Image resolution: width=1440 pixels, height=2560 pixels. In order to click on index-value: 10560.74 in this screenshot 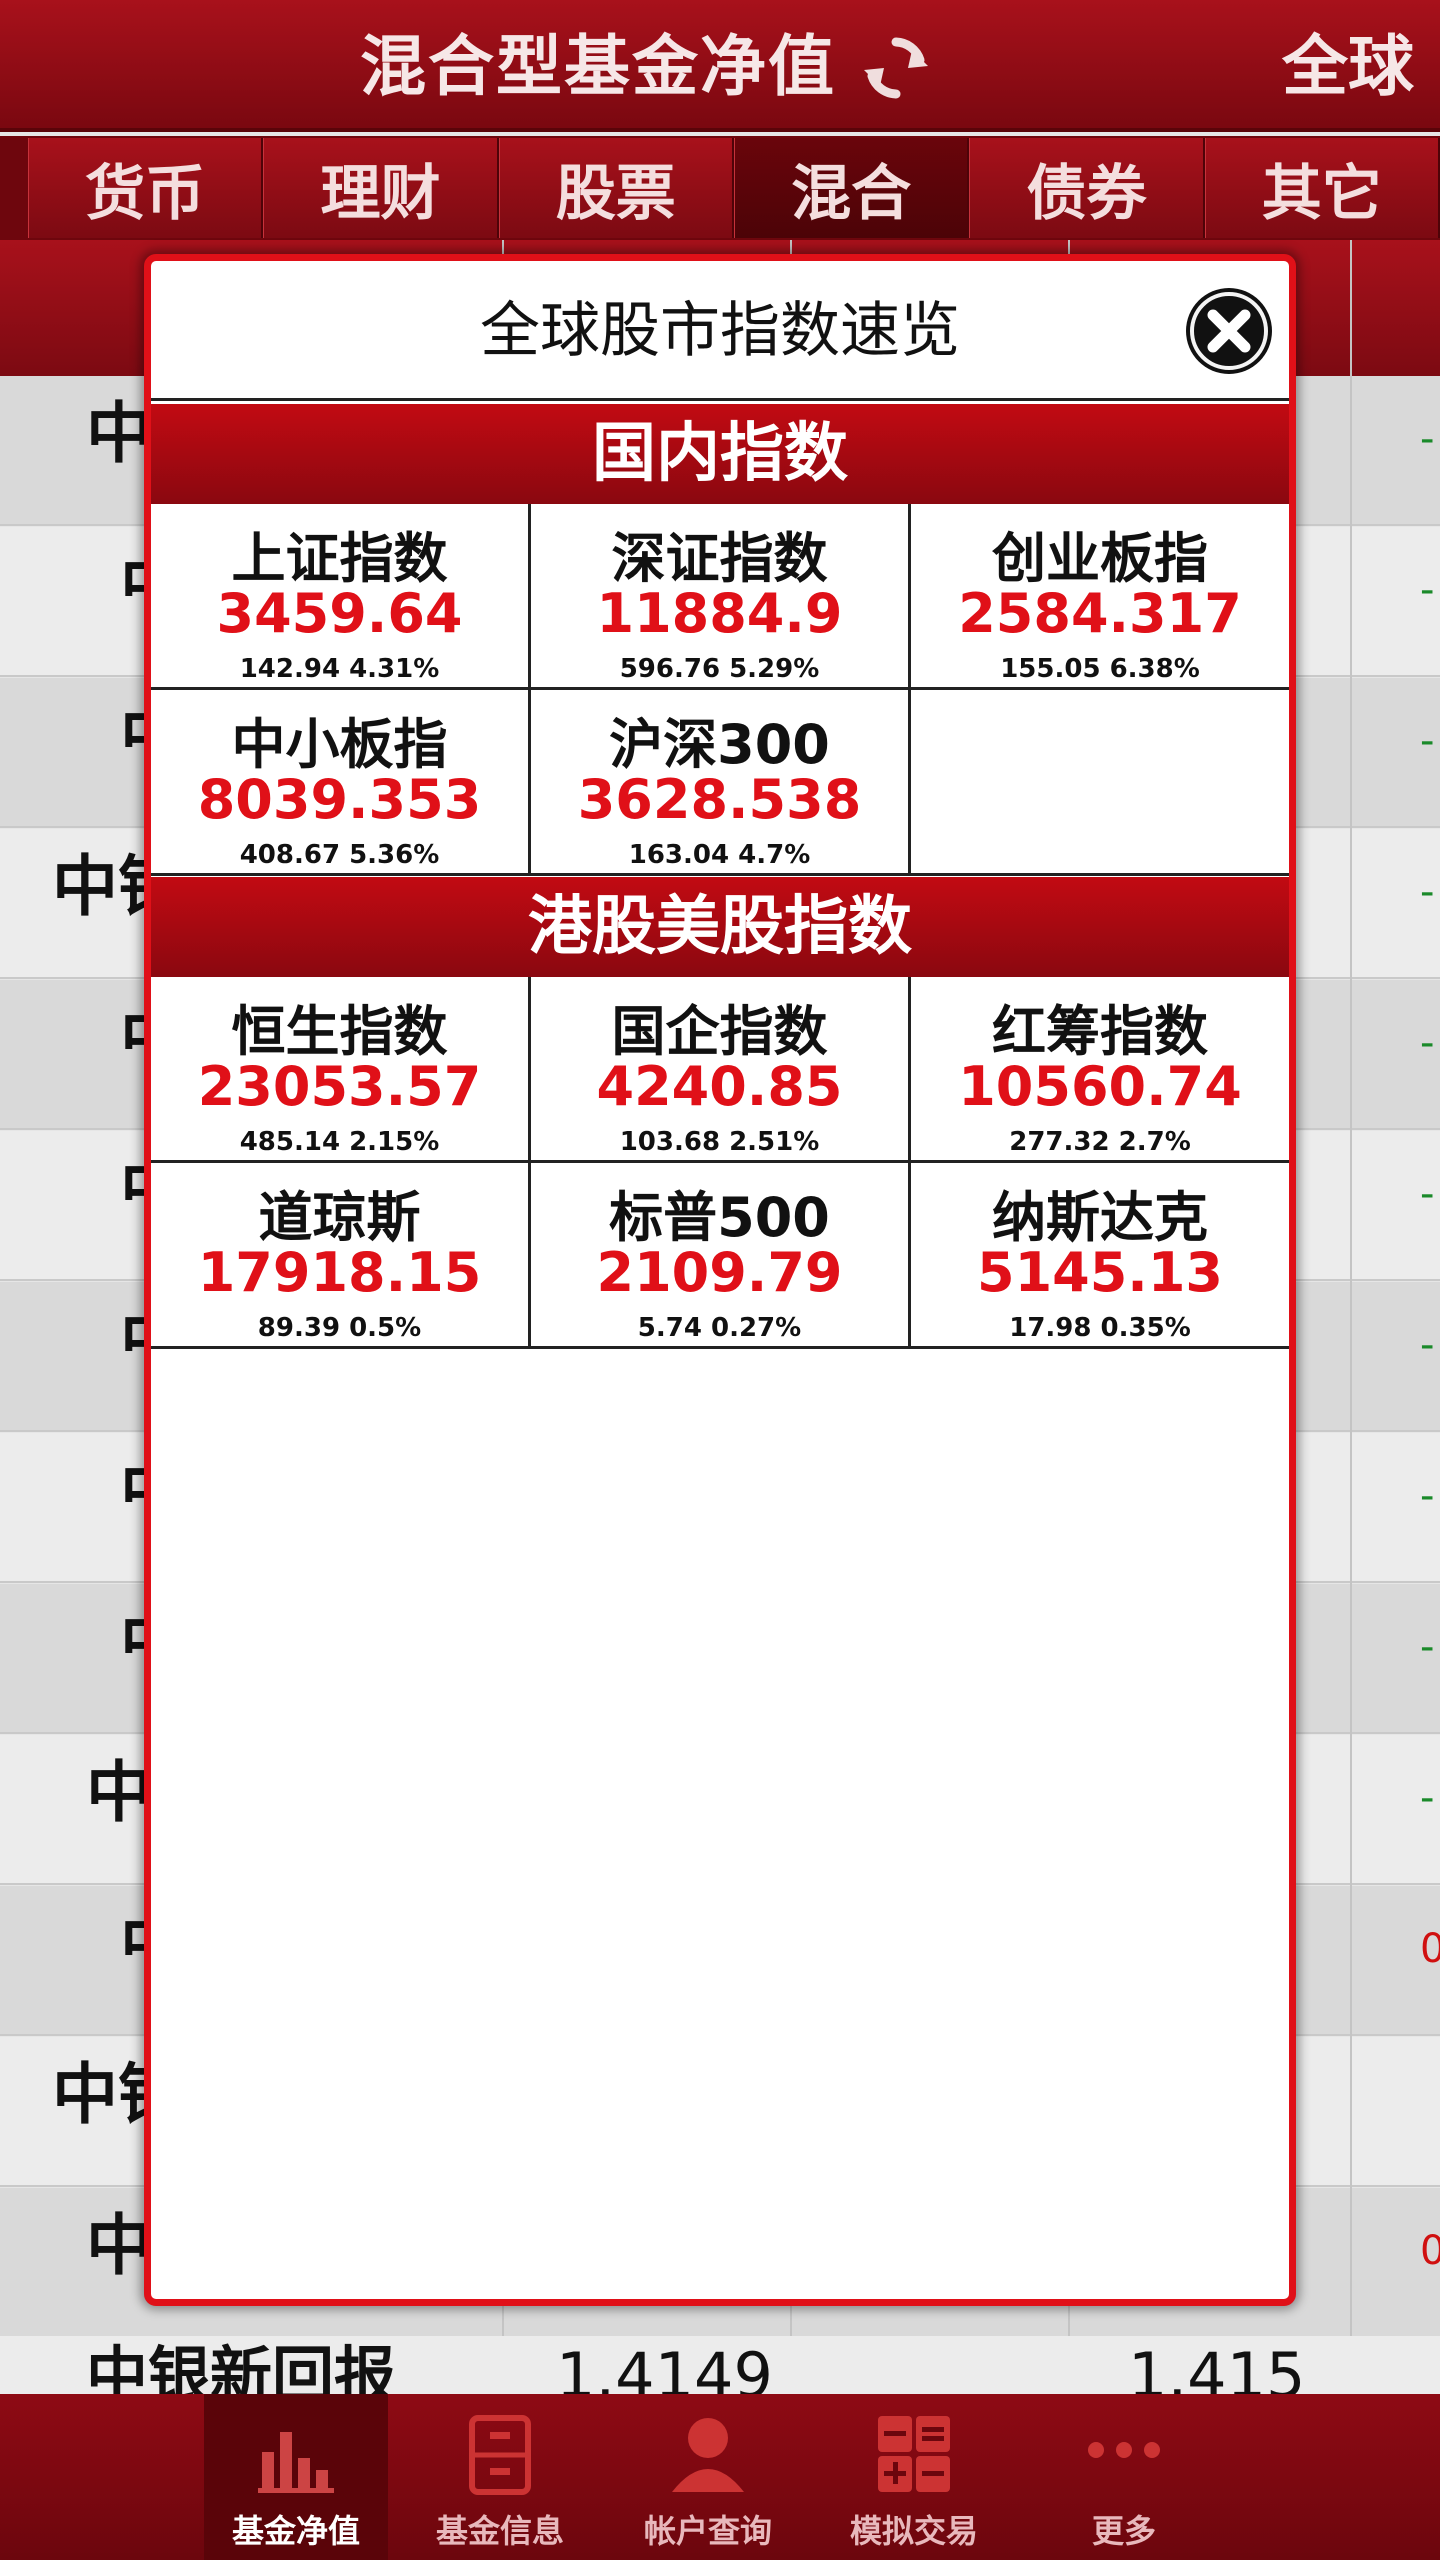, I will do `click(1100, 1086)`.